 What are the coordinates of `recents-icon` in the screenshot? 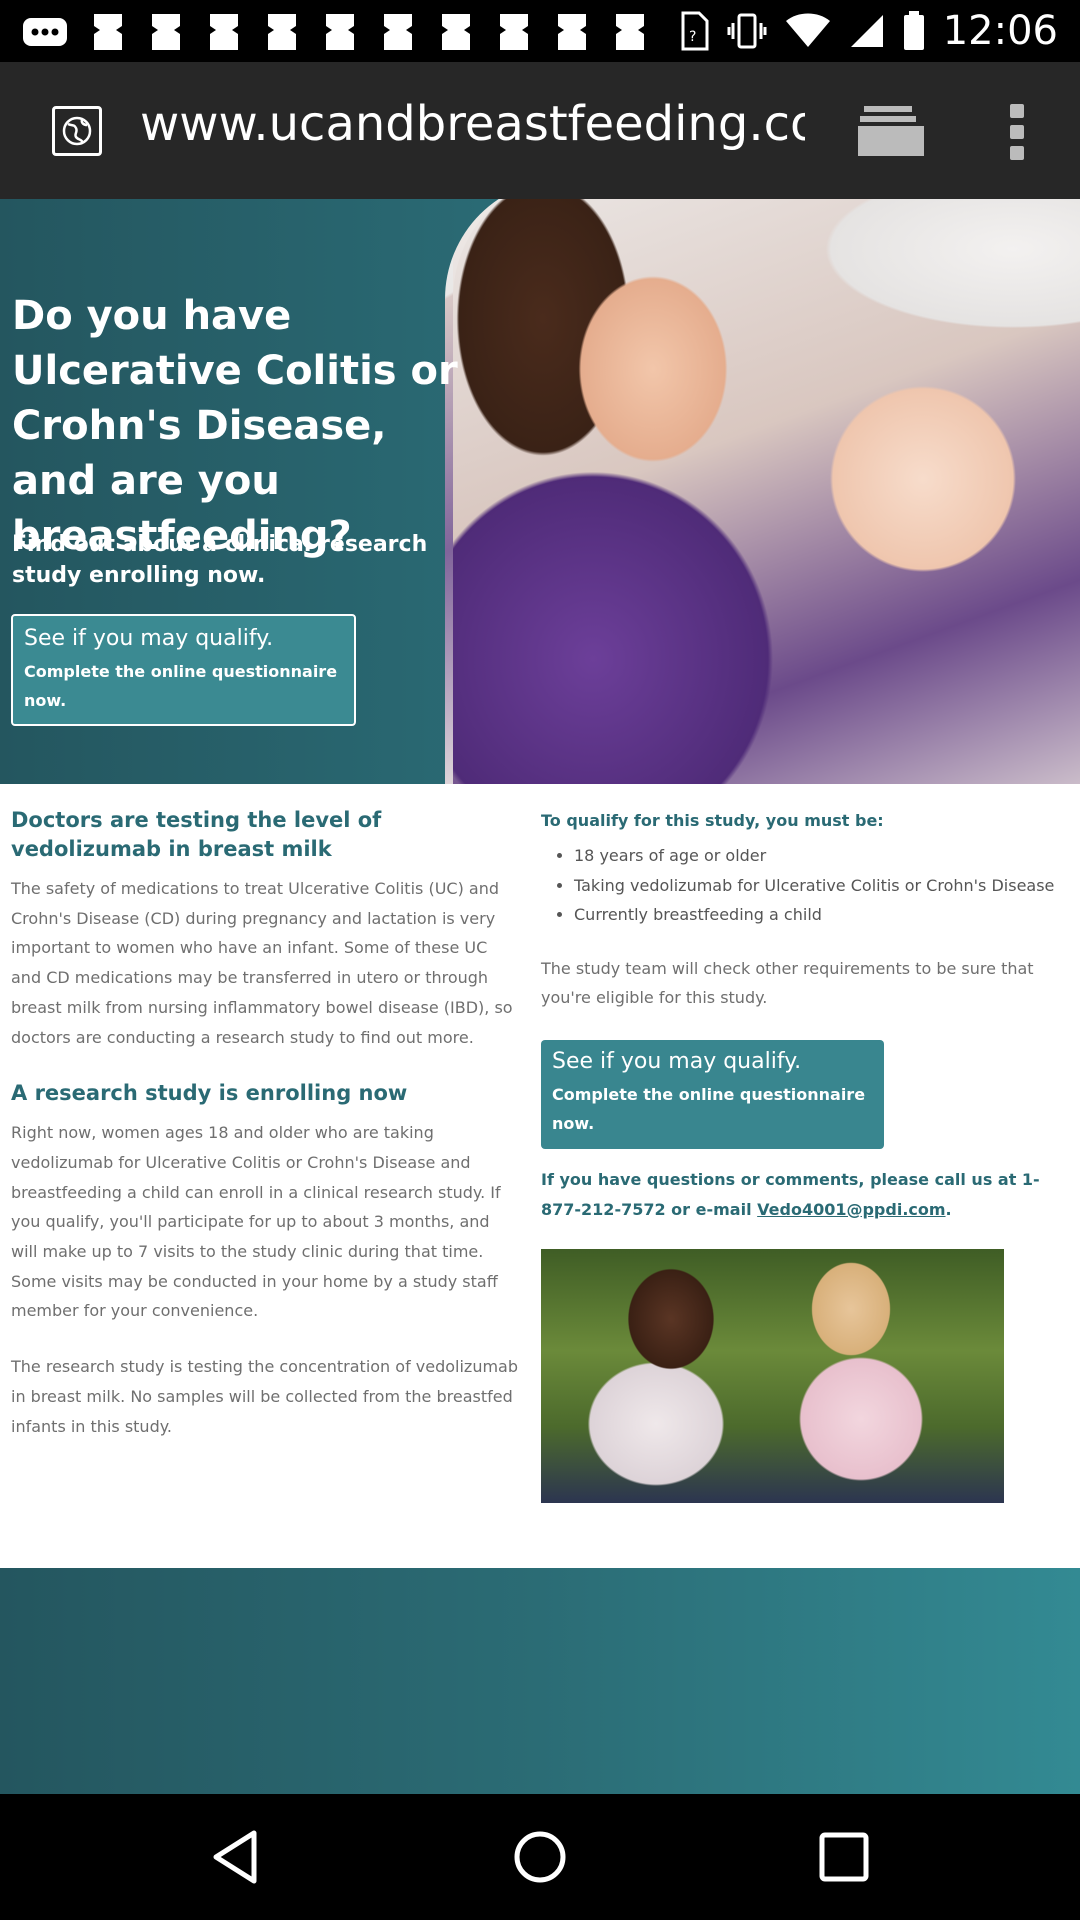 It's located at (844, 1857).